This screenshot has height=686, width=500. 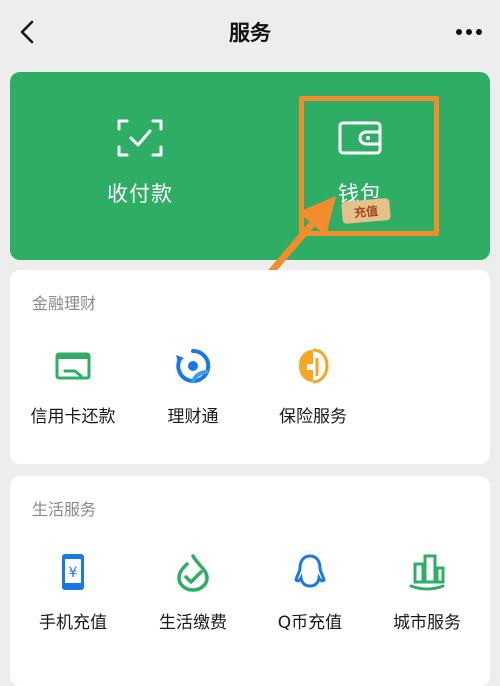 I want to click on city-service-label: 城市服务, so click(x=427, y=623).